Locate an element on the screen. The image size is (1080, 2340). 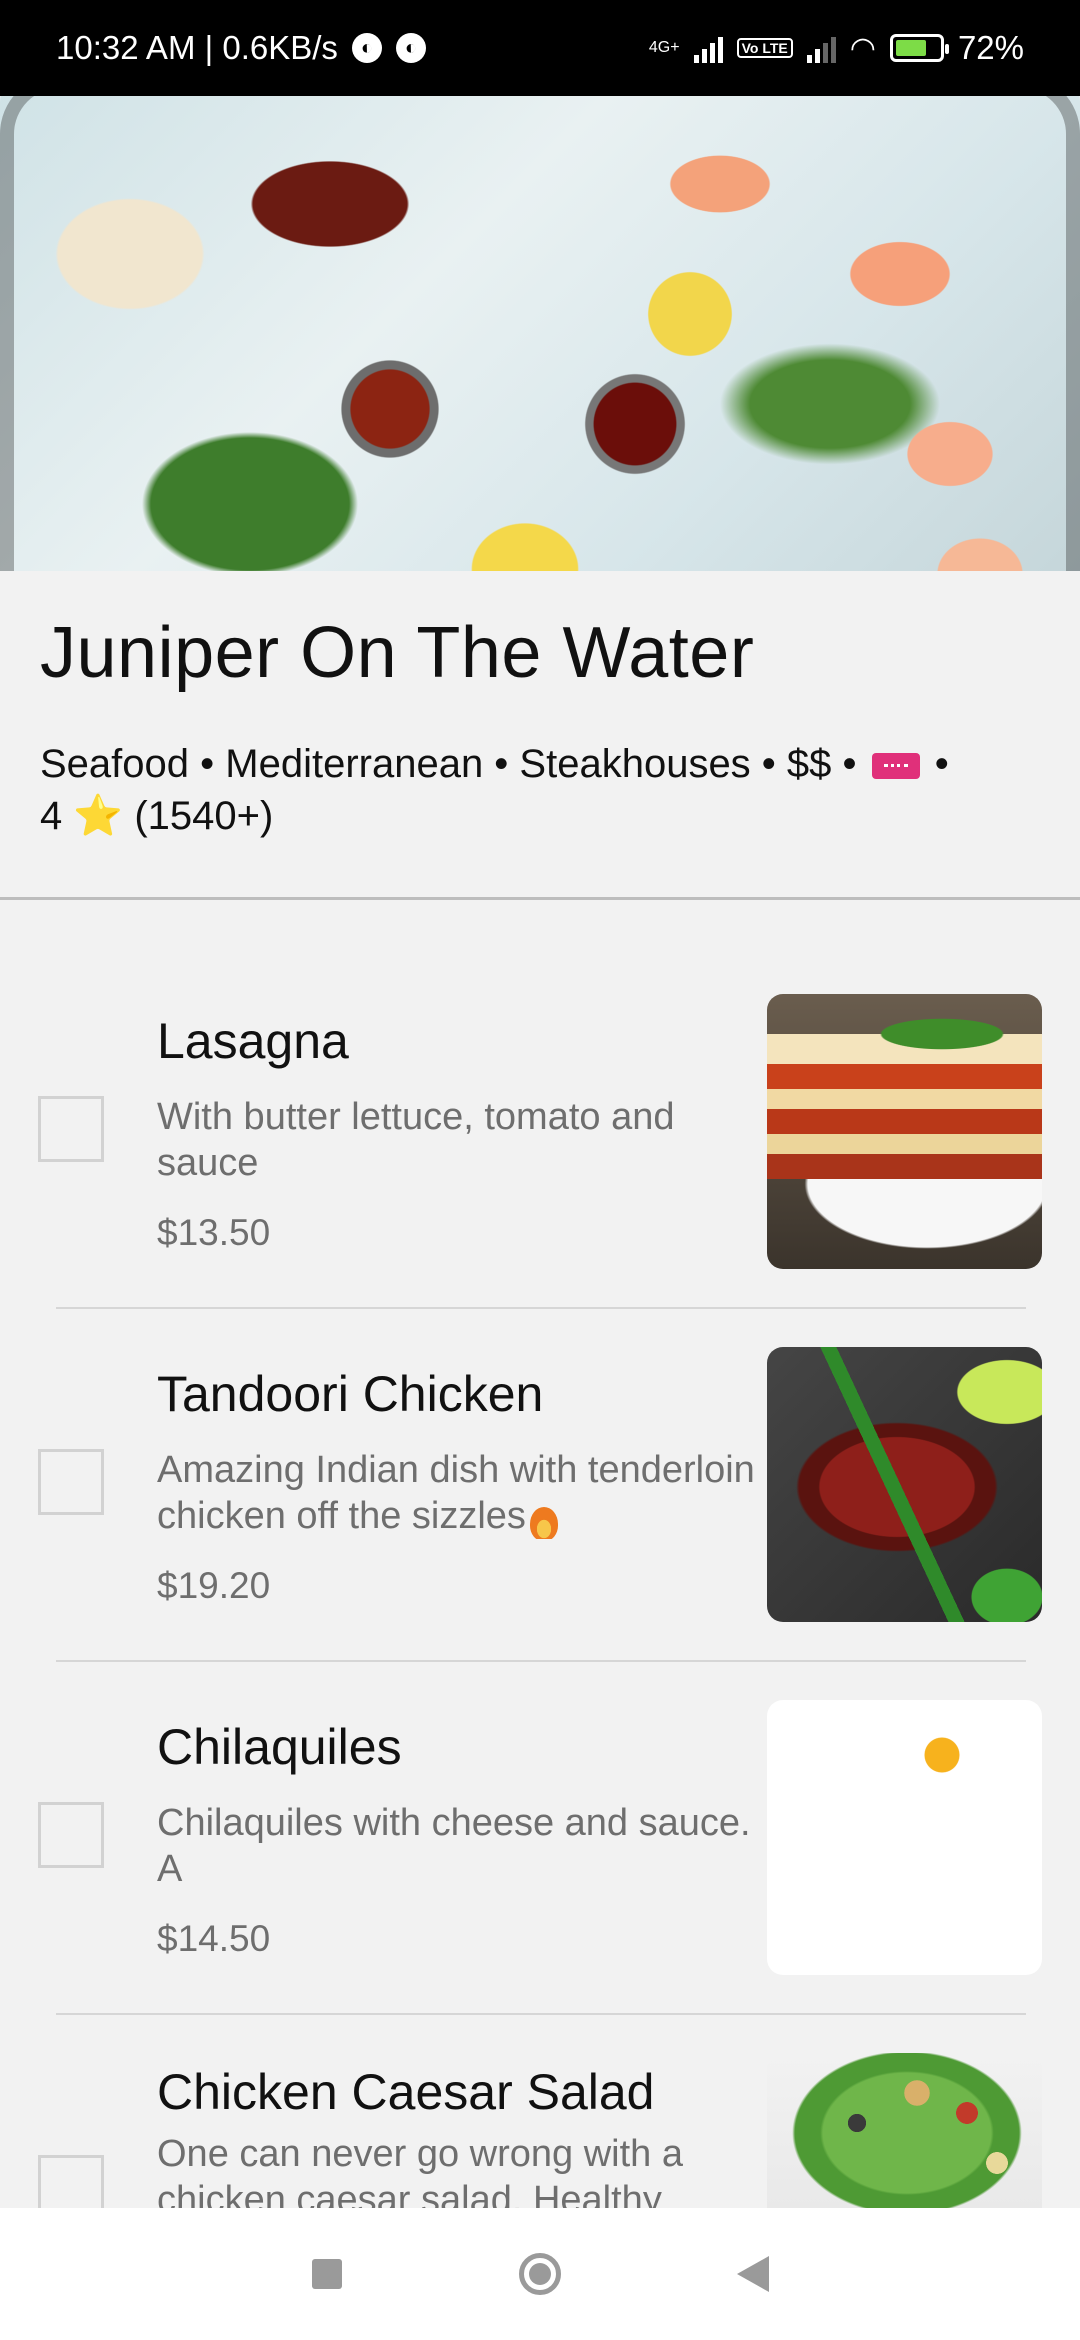
back-button is located at coordinates (753, 2274).